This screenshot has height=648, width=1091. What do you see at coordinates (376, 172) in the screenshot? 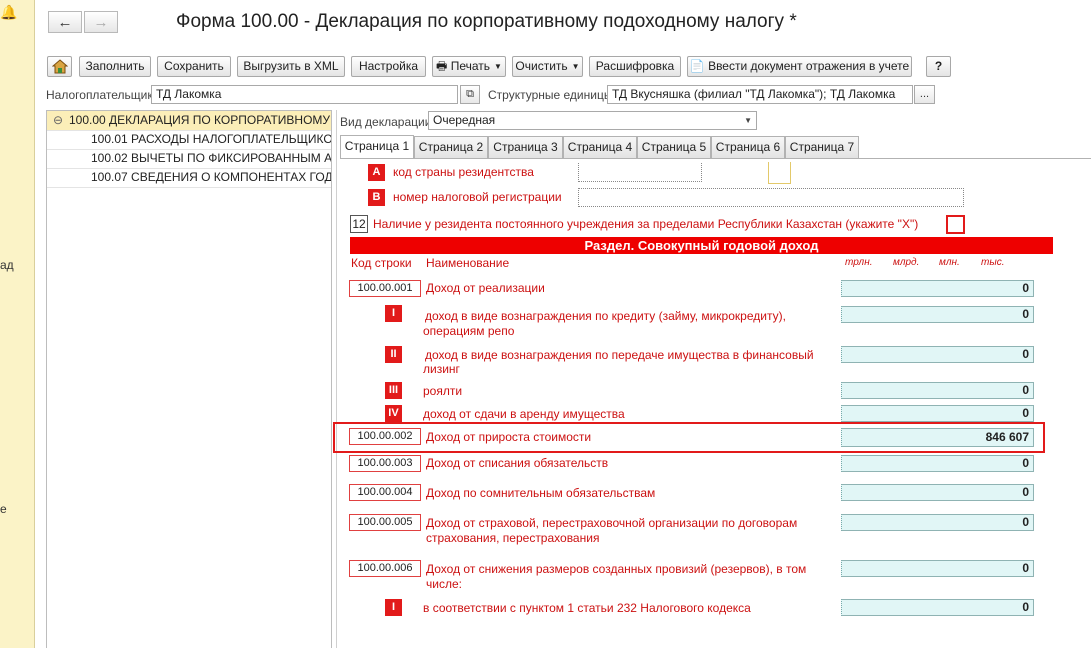
I see `row-badge: A` at bounding box center [376, 172].